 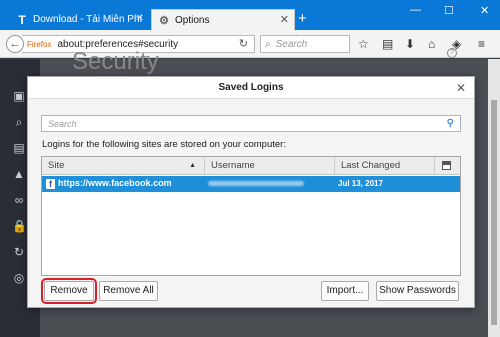 I want to click on maximize-icon: ☐, so click(x=449, y=10).